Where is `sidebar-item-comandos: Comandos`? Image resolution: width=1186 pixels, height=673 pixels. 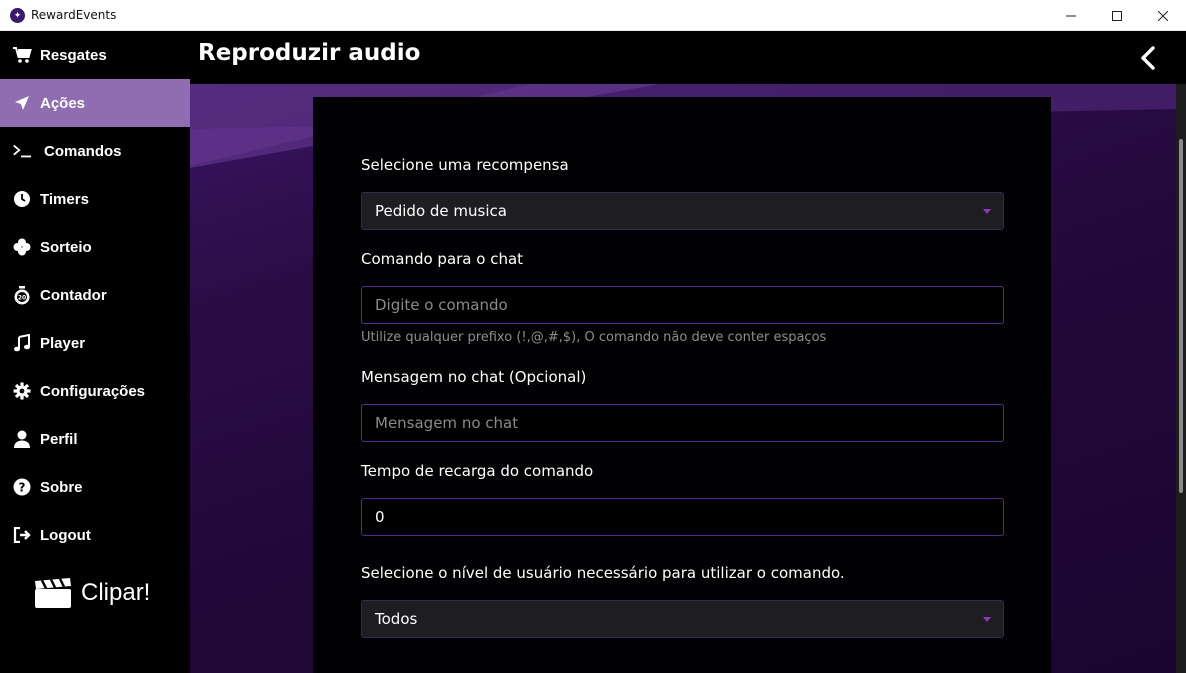 sidebar-item-comandos: Comandos is located at coordinates (95, 151).